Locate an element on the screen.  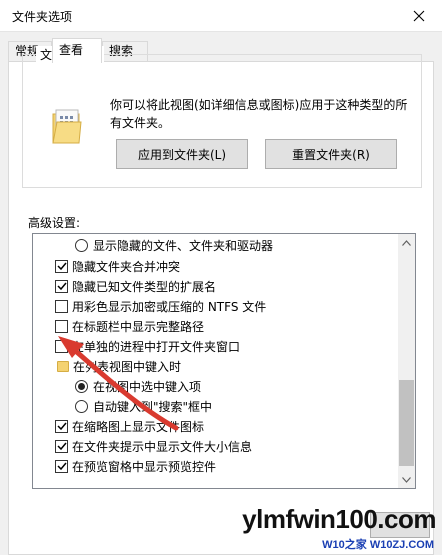
title-bar: 文件夹选项 is located at coordinates (221, 16).